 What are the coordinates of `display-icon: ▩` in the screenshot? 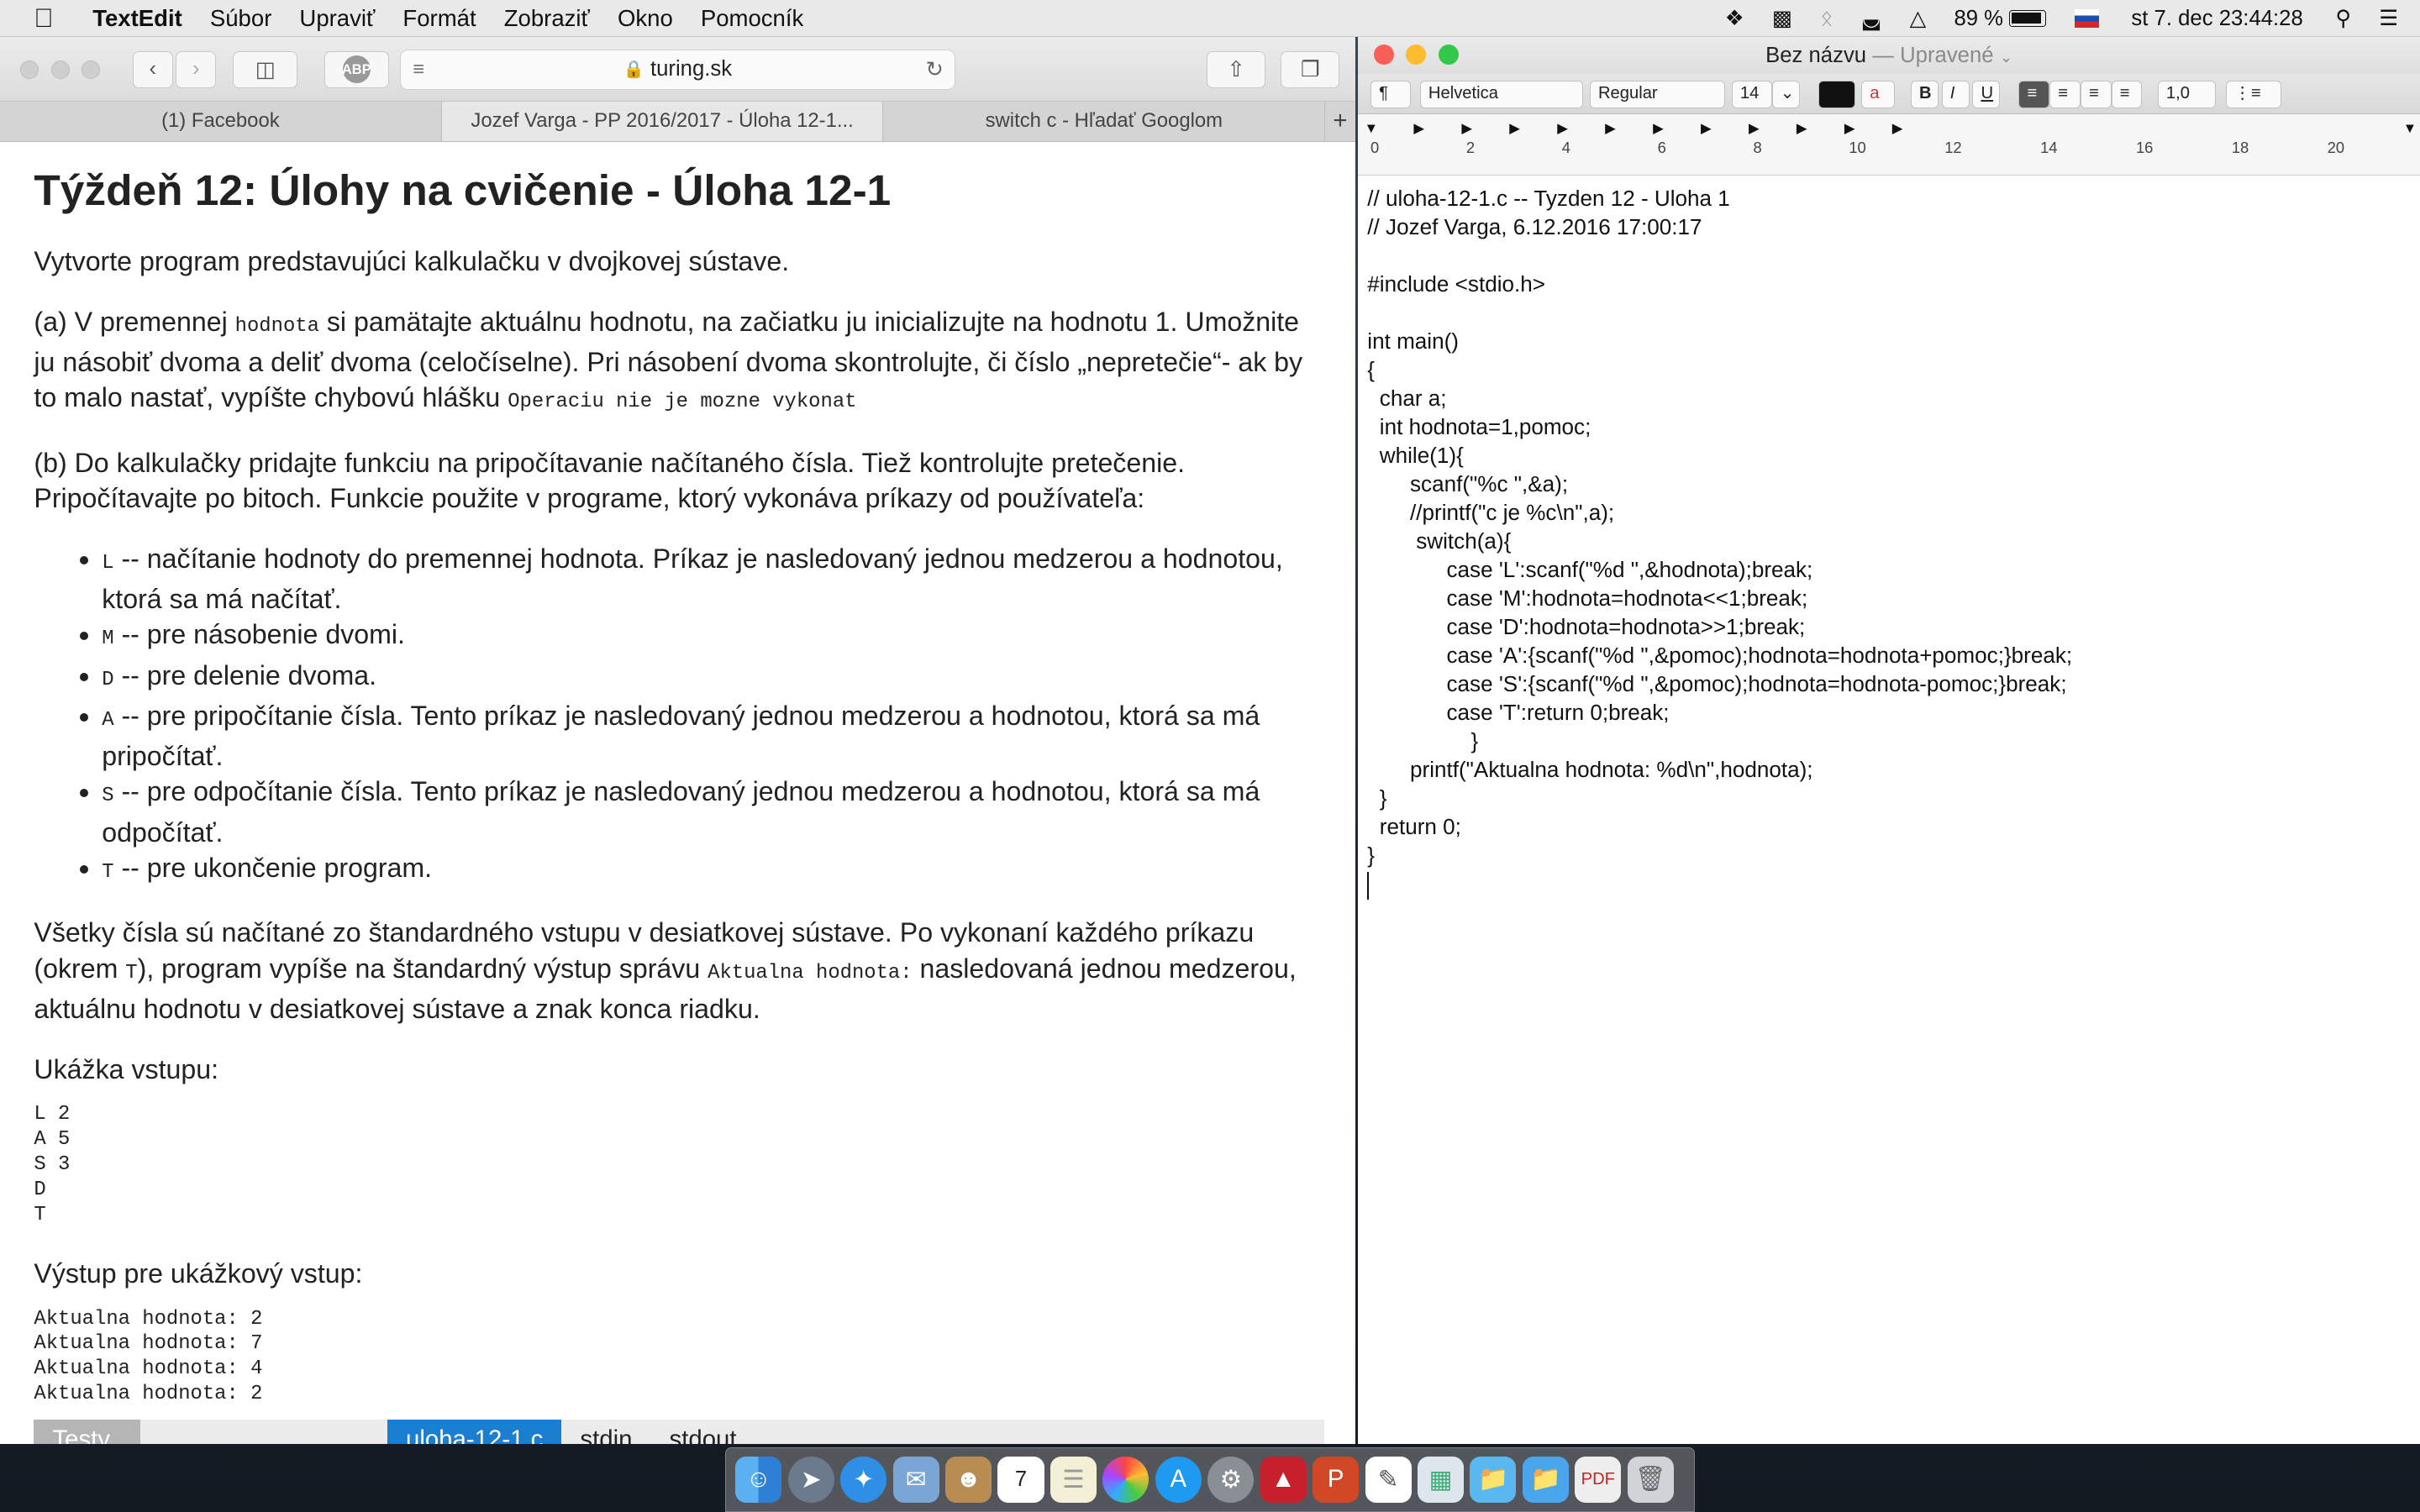 It's located at (1782, 18).